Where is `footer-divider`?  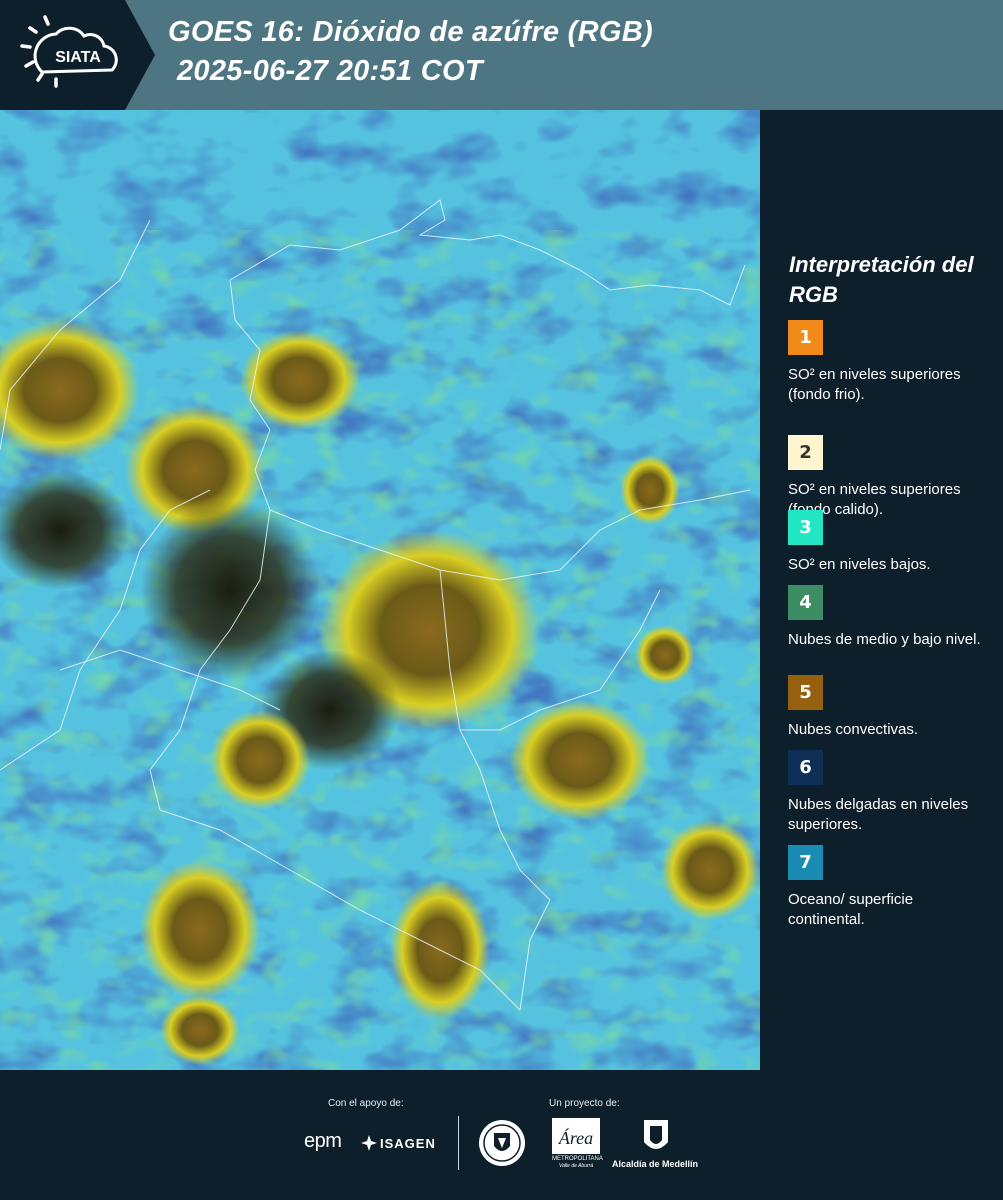 footer-divider is located at coordinates (458, 1143).